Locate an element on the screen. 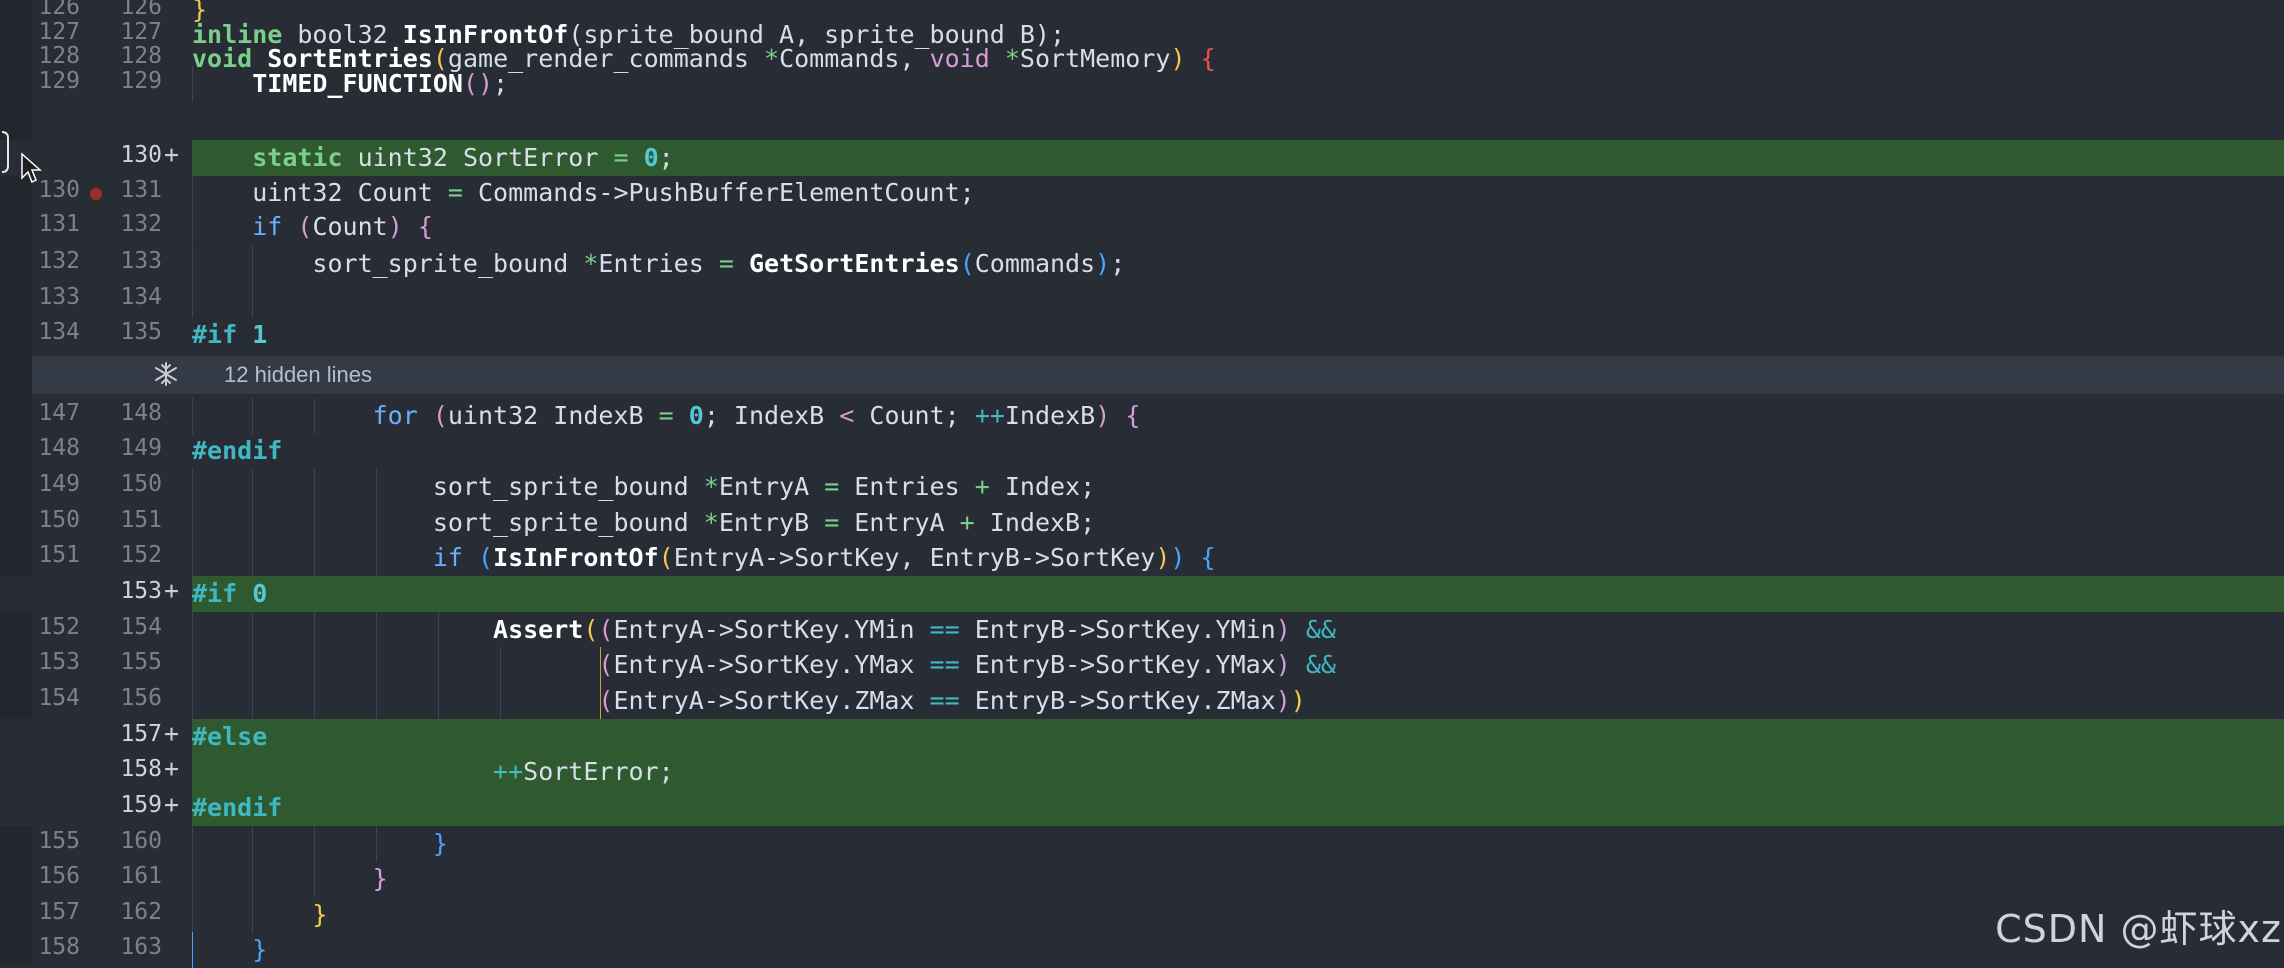  gutter: 134 135 is located at coordinates (96, 335).